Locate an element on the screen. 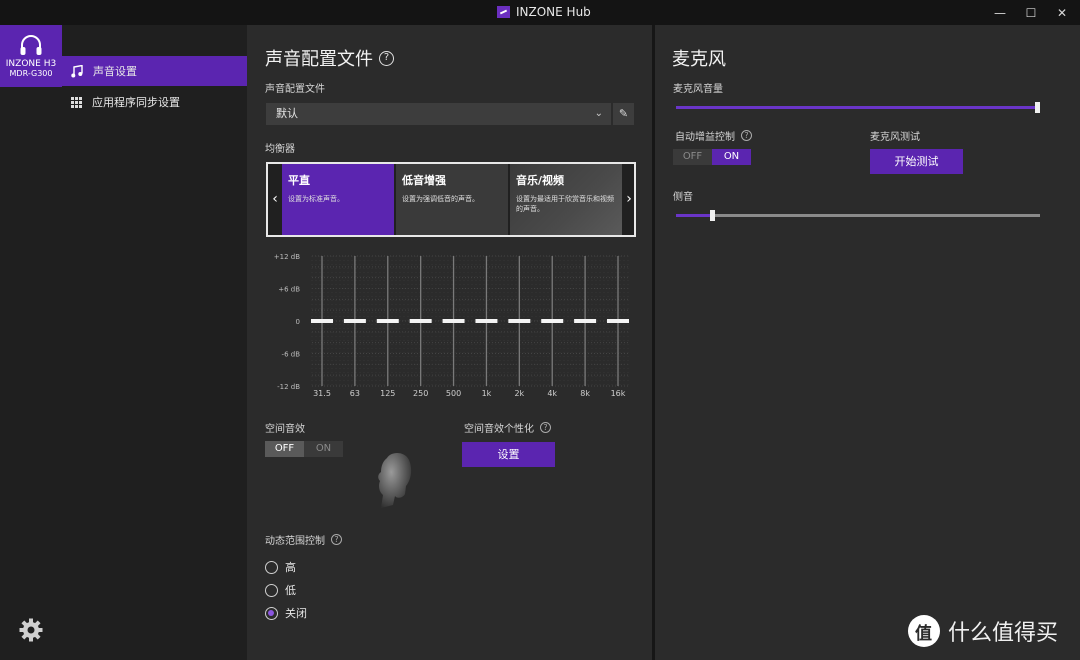  drc-label: 动态范围控制 ? is located at coordinates (303, 539).